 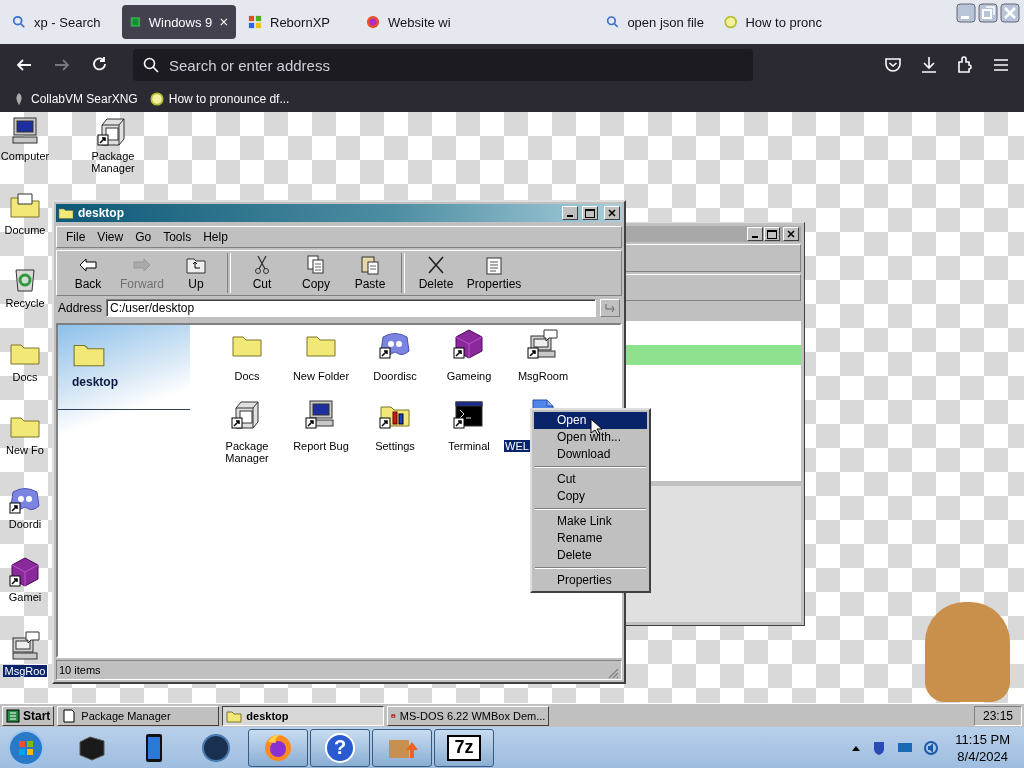 I want to click on toolbar-button: Cut, so click(x=262, y=273).